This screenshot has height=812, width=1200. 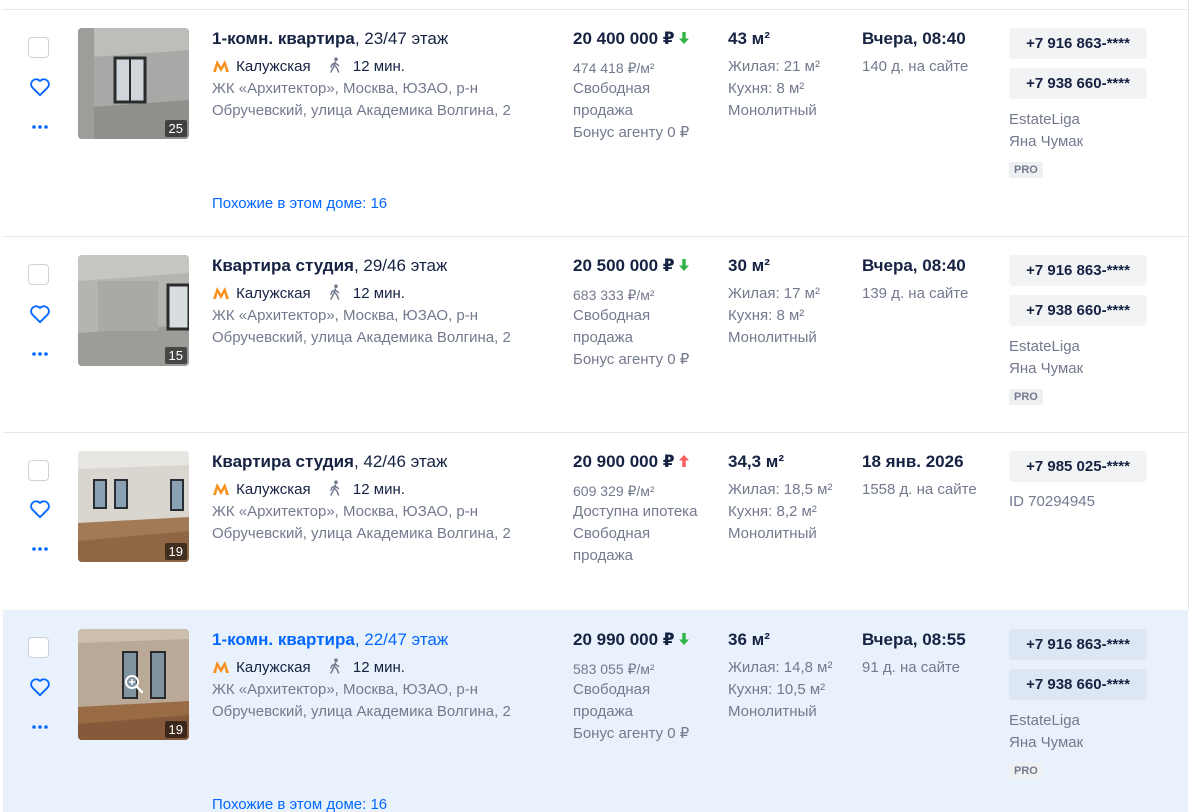 I want to click on walk-time: 12 мин., so click(x=378, y=293).